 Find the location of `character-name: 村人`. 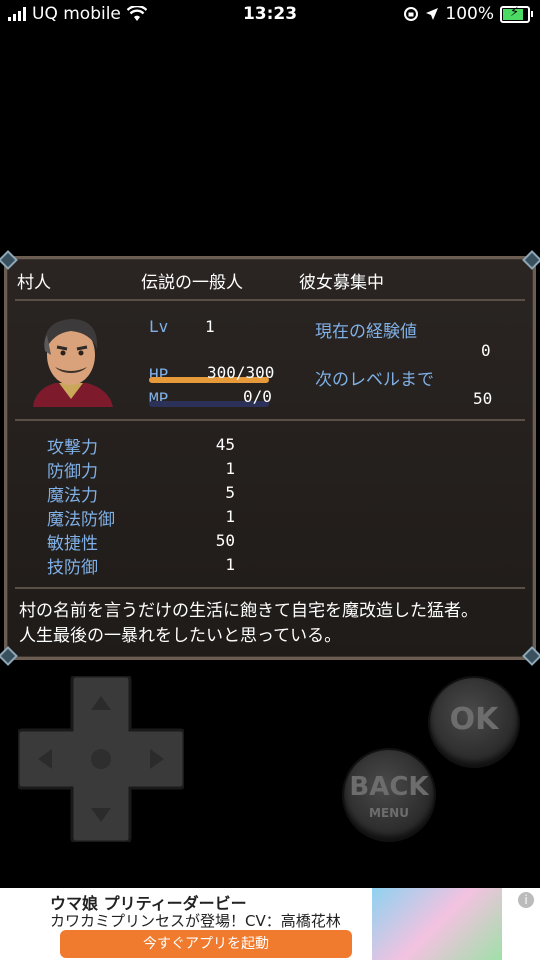

character-name: 村人 is located at coordinates (34, 283).